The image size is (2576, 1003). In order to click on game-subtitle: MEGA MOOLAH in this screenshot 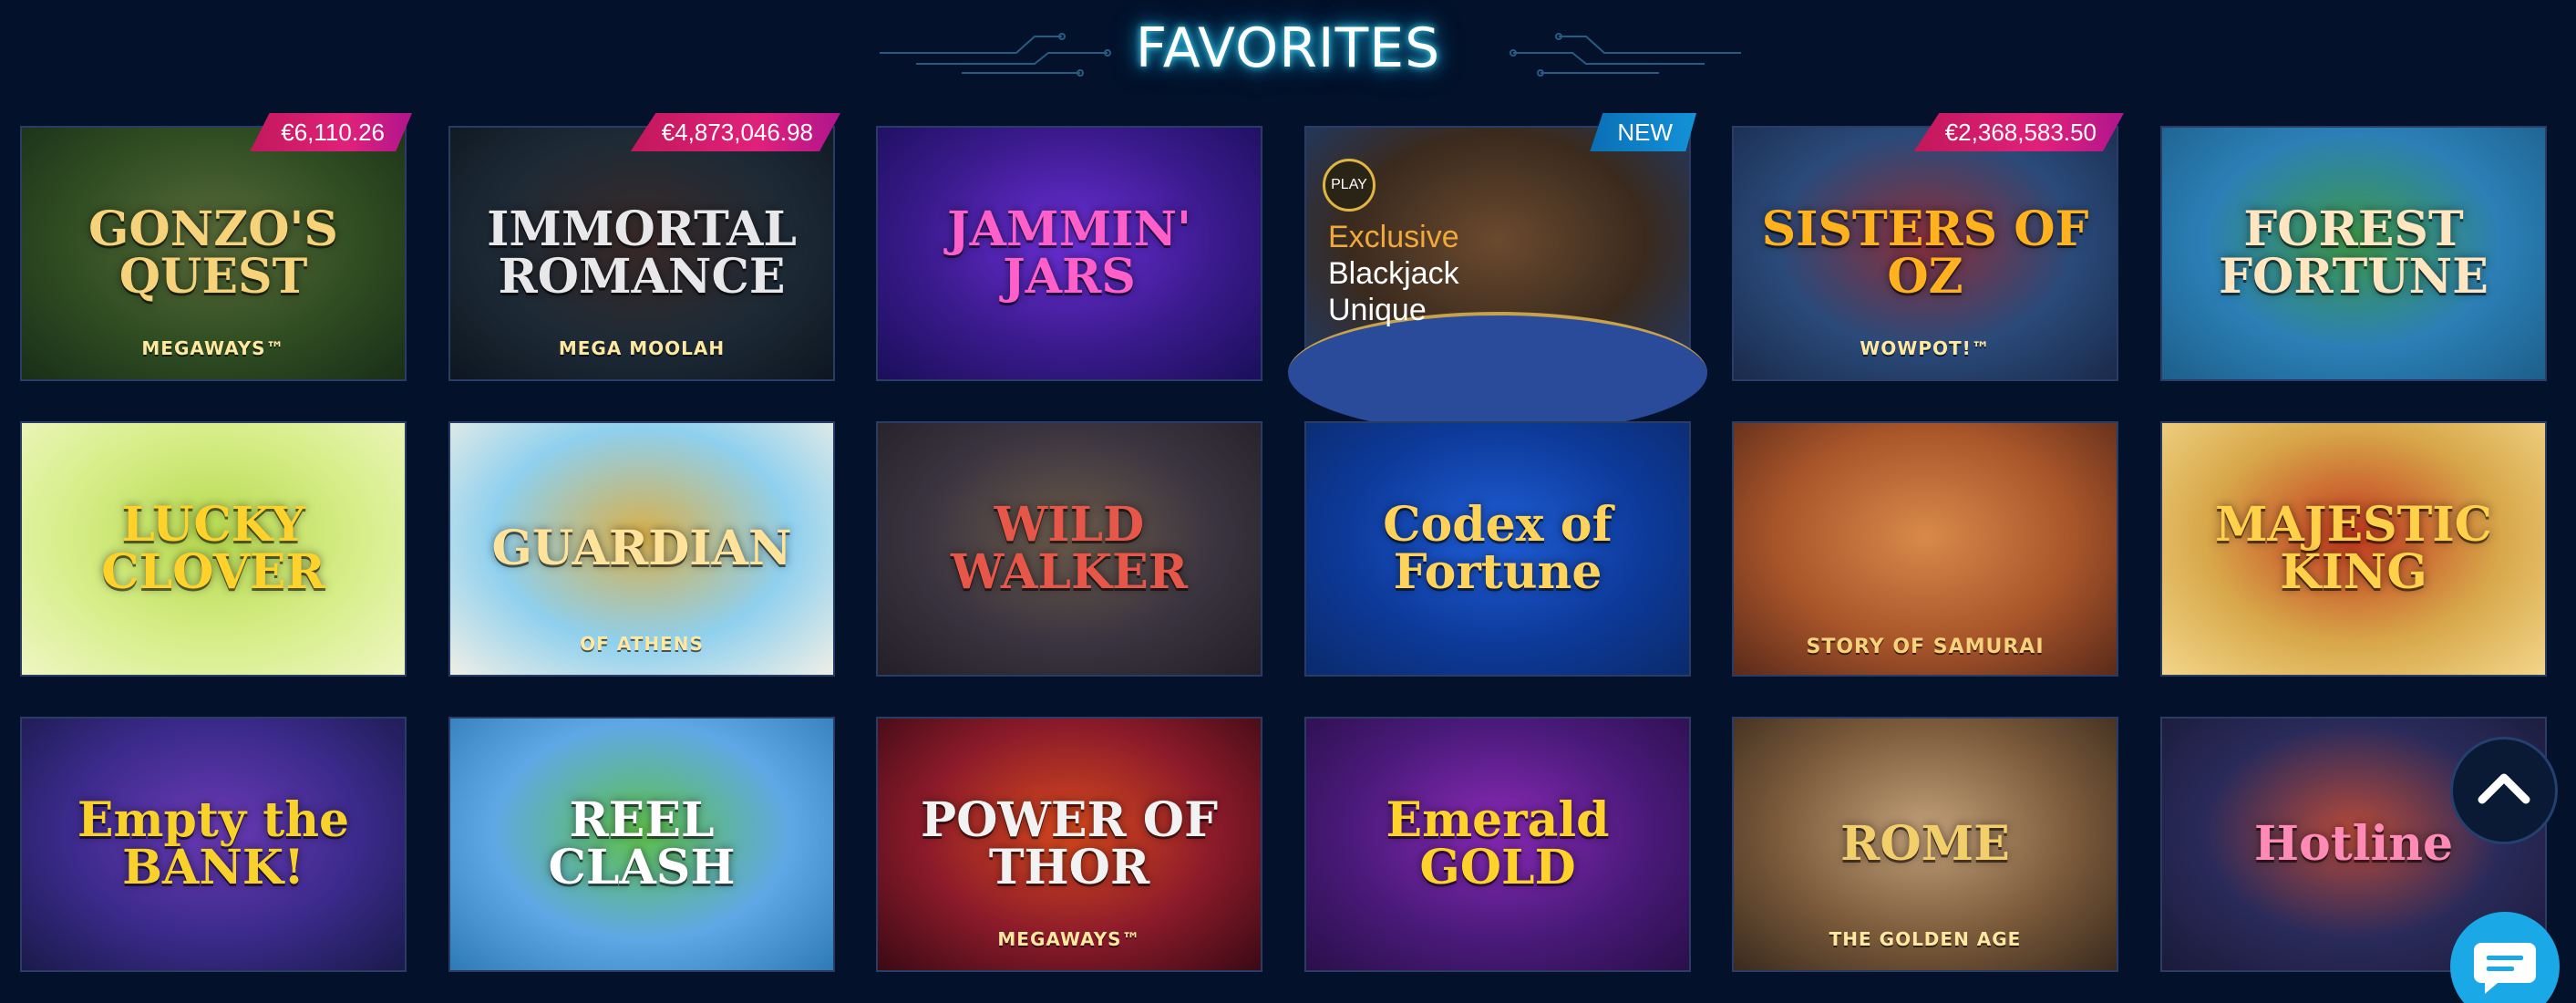, I will do `click(642, 348)`.